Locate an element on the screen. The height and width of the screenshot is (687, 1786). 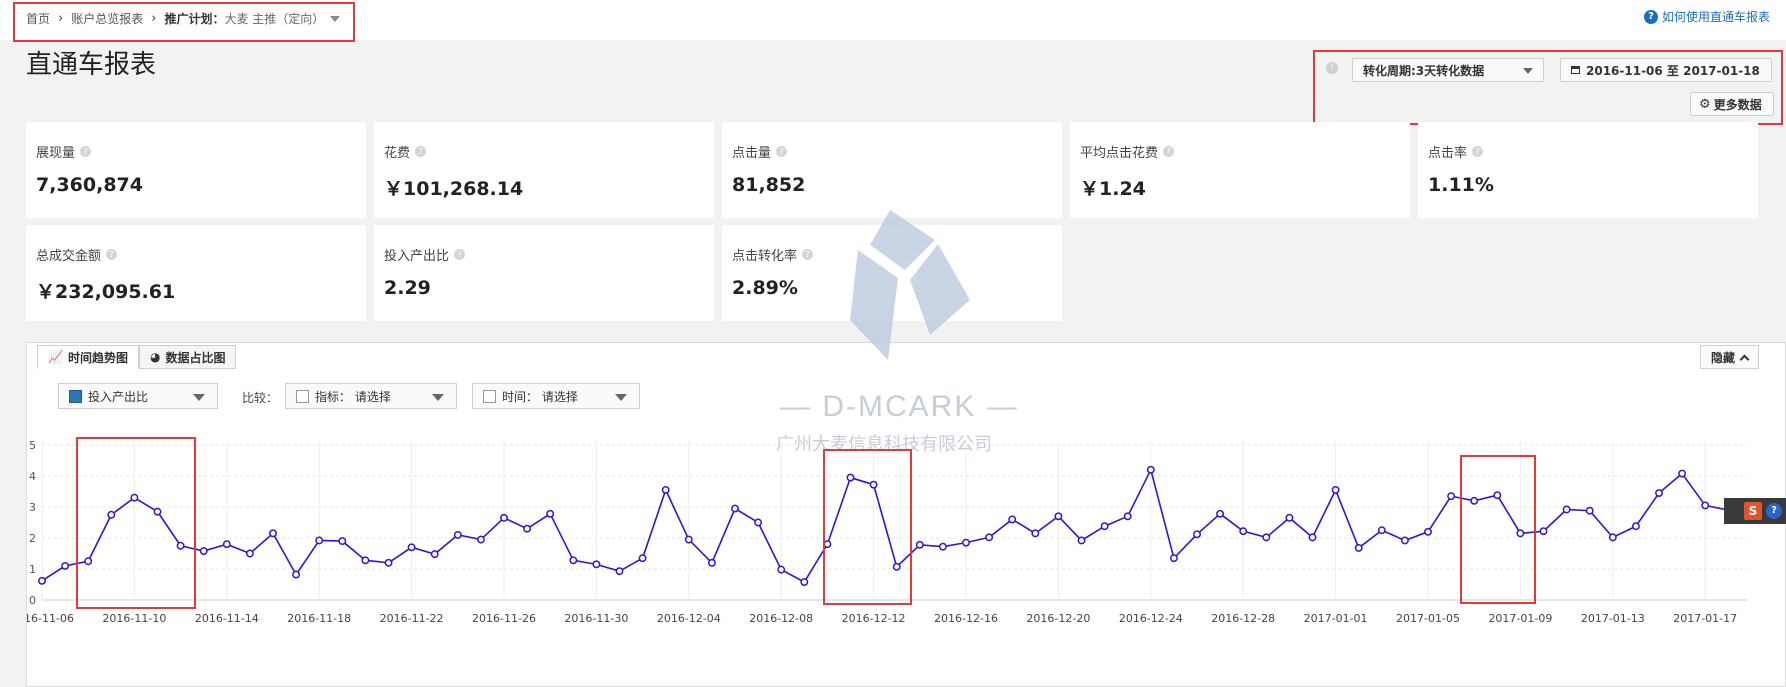
metric-card-impressions: 展现量? 7,360,874 is located at coordinates (196, 170).